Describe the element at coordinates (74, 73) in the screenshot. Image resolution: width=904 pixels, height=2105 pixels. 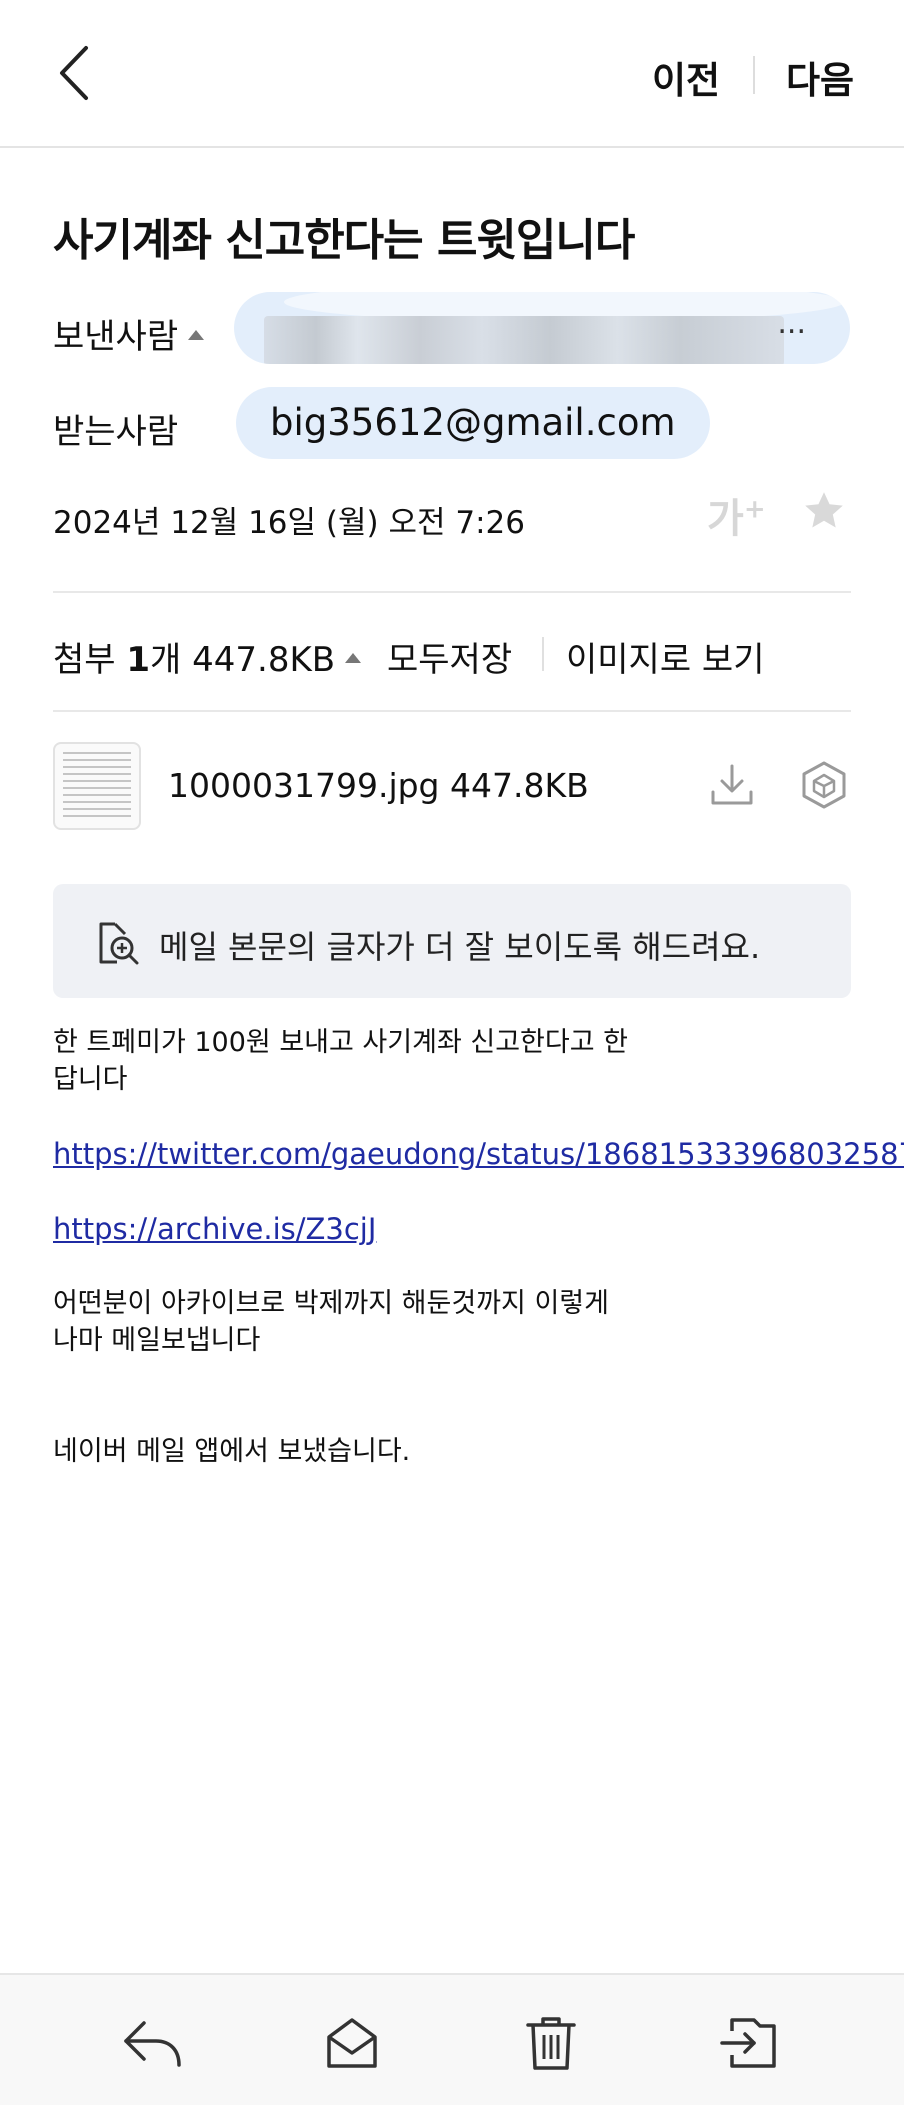
I see `back-chevron-icon` at that location.